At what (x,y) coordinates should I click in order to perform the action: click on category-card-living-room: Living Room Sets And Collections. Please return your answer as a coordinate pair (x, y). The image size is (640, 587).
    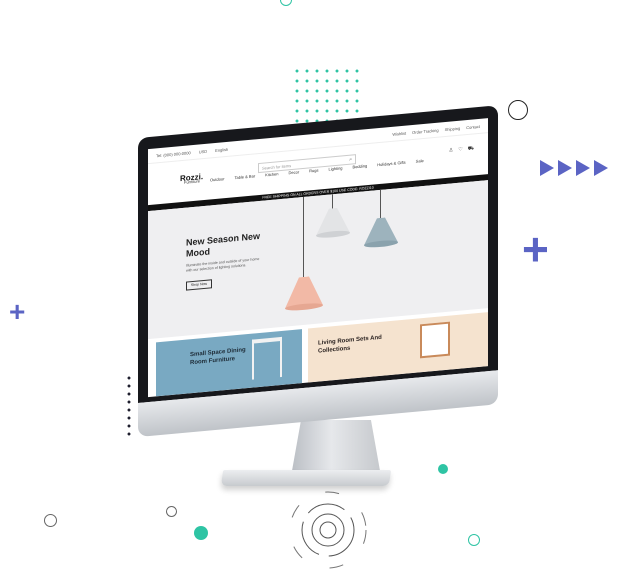
    Looking at the image, I should click on (398, 347).